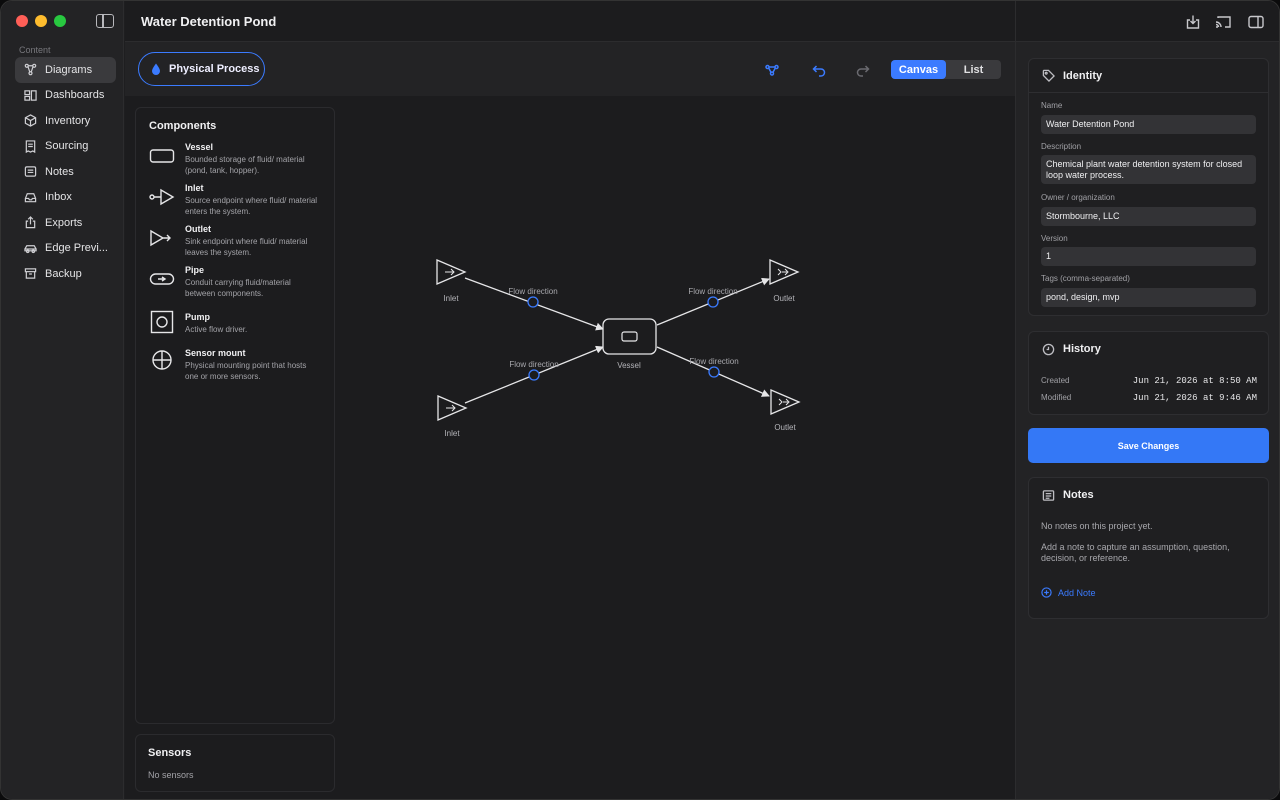 This screenshot has width=1280, height=800. I want to click on created-value: Jun 21, 2026 at 8:50 AM, so click(1194, 381).